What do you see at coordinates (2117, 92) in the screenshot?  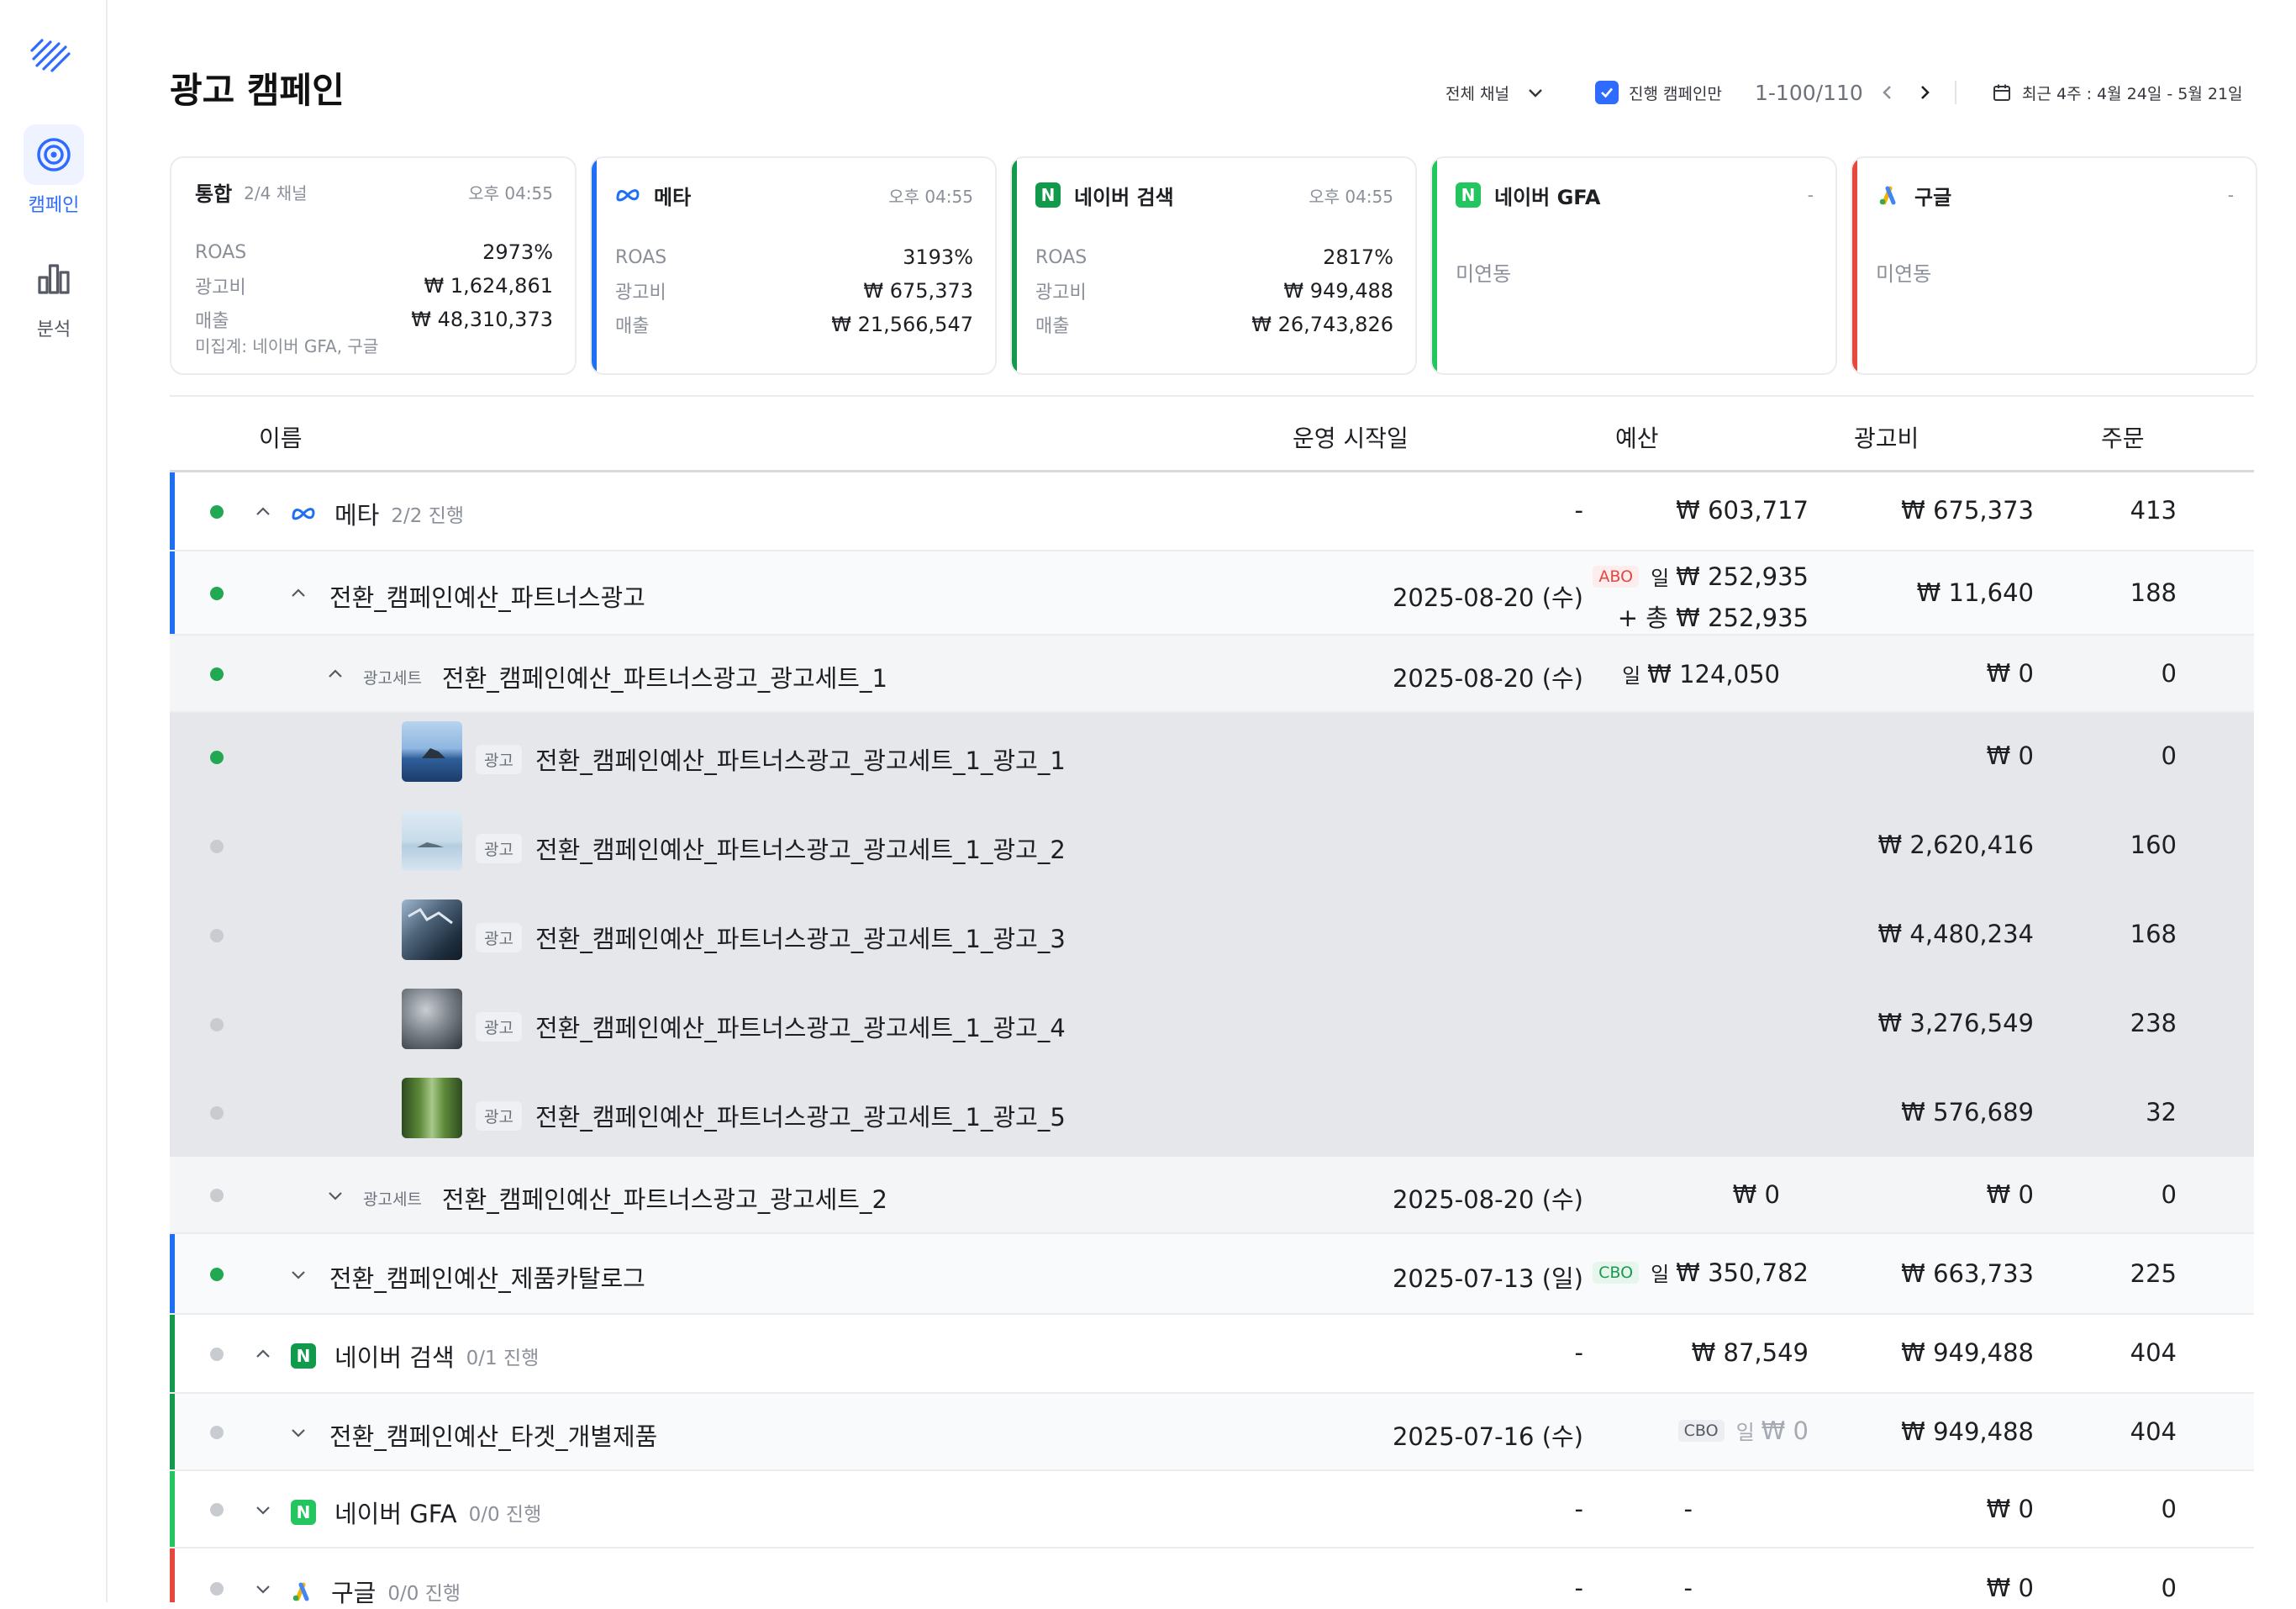 I see `date-range-picker: 최근 4주 : 4월 24일 - 5월 21일` at bounding box center [2117, 92].